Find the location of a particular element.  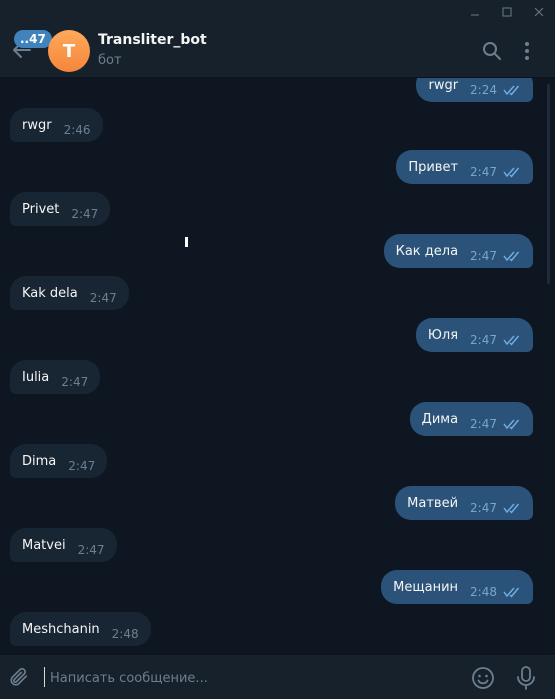

message-outgoing: rwgr 2:24 is located at coordinates (474, 90).